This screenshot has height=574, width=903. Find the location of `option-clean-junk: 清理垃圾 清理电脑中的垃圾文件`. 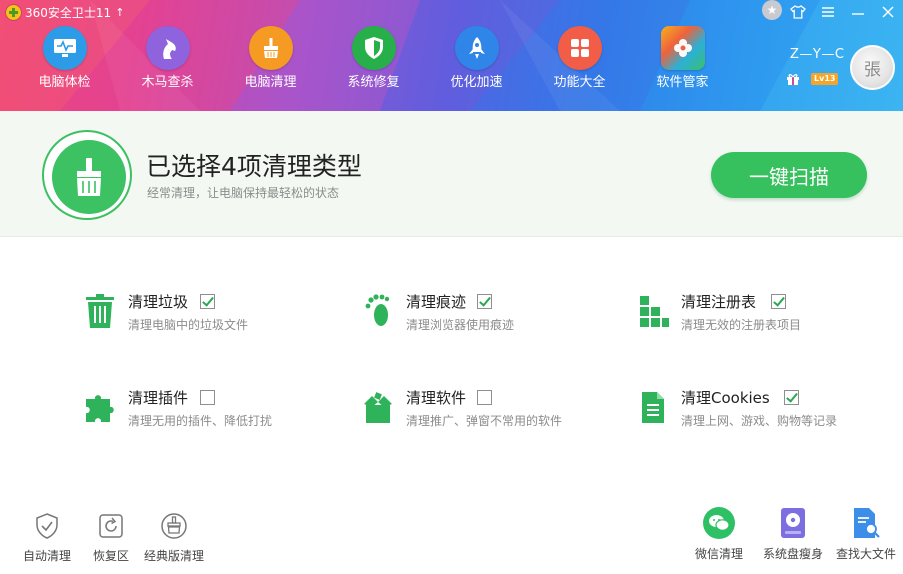

option-clean-junk: 清理垃圾 清理电脑中的垃圾文件 is located at coordinates (192, 313).